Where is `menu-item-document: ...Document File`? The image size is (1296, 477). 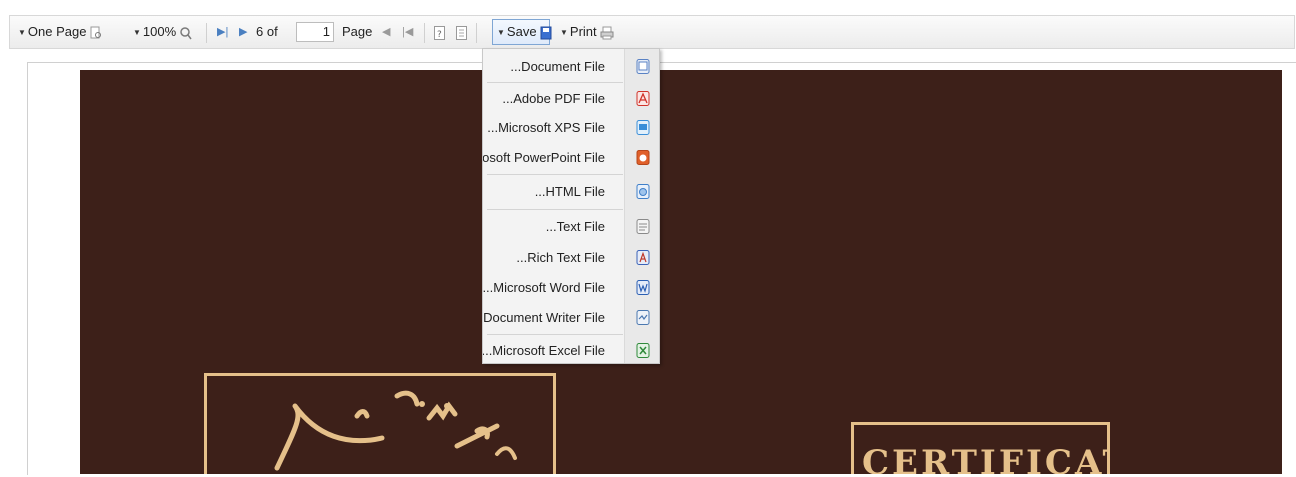
menu-item-document: ...Document File is located at coordinates (571, 66).